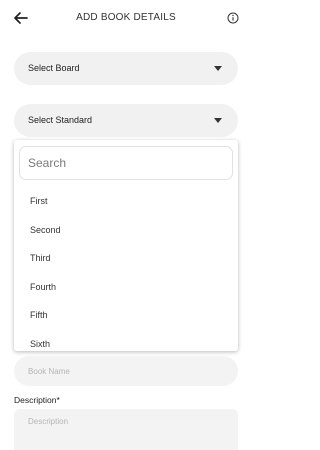  I want to click on dropdown-search-field, so click(126, 163).